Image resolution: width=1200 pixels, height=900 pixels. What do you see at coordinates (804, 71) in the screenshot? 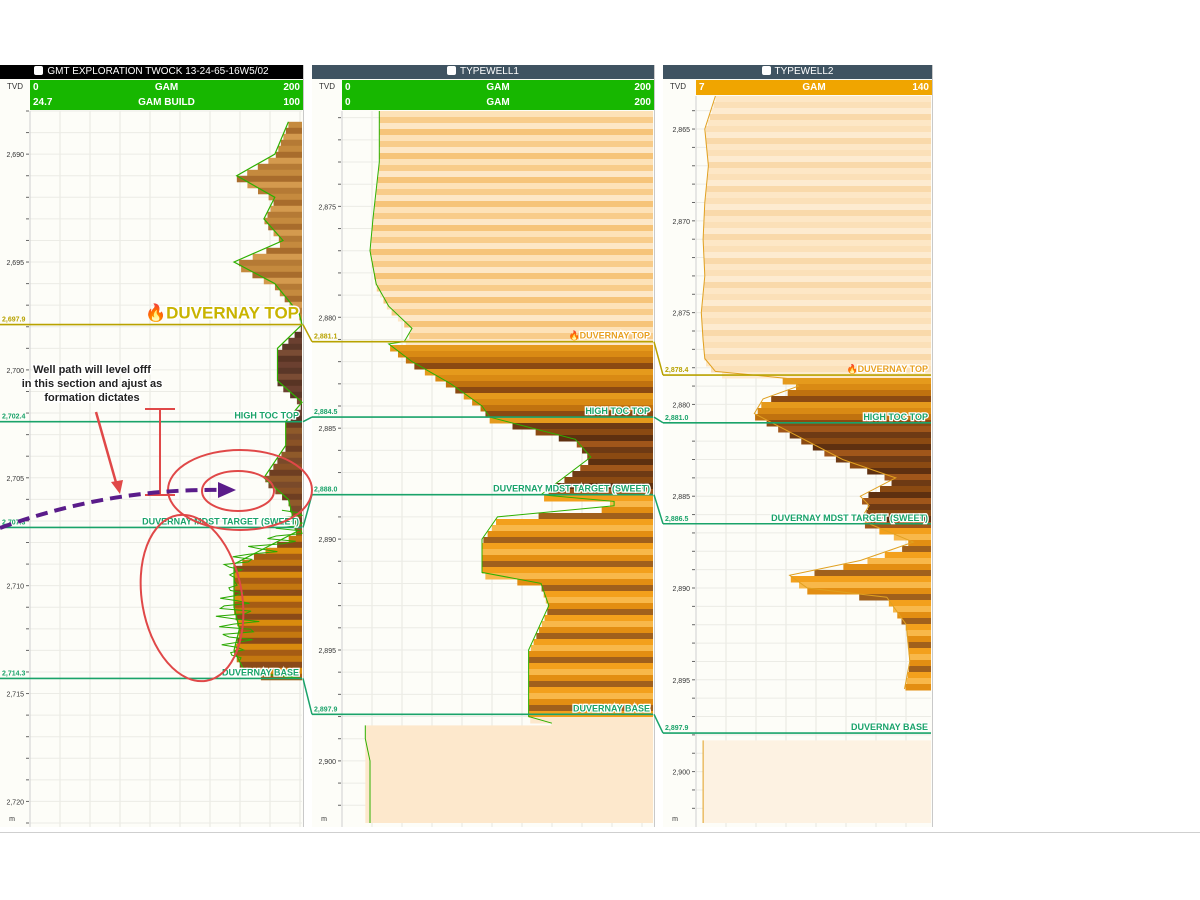
I see `track-3-title: TYPEWELL2` at bounding box center [804, 71].